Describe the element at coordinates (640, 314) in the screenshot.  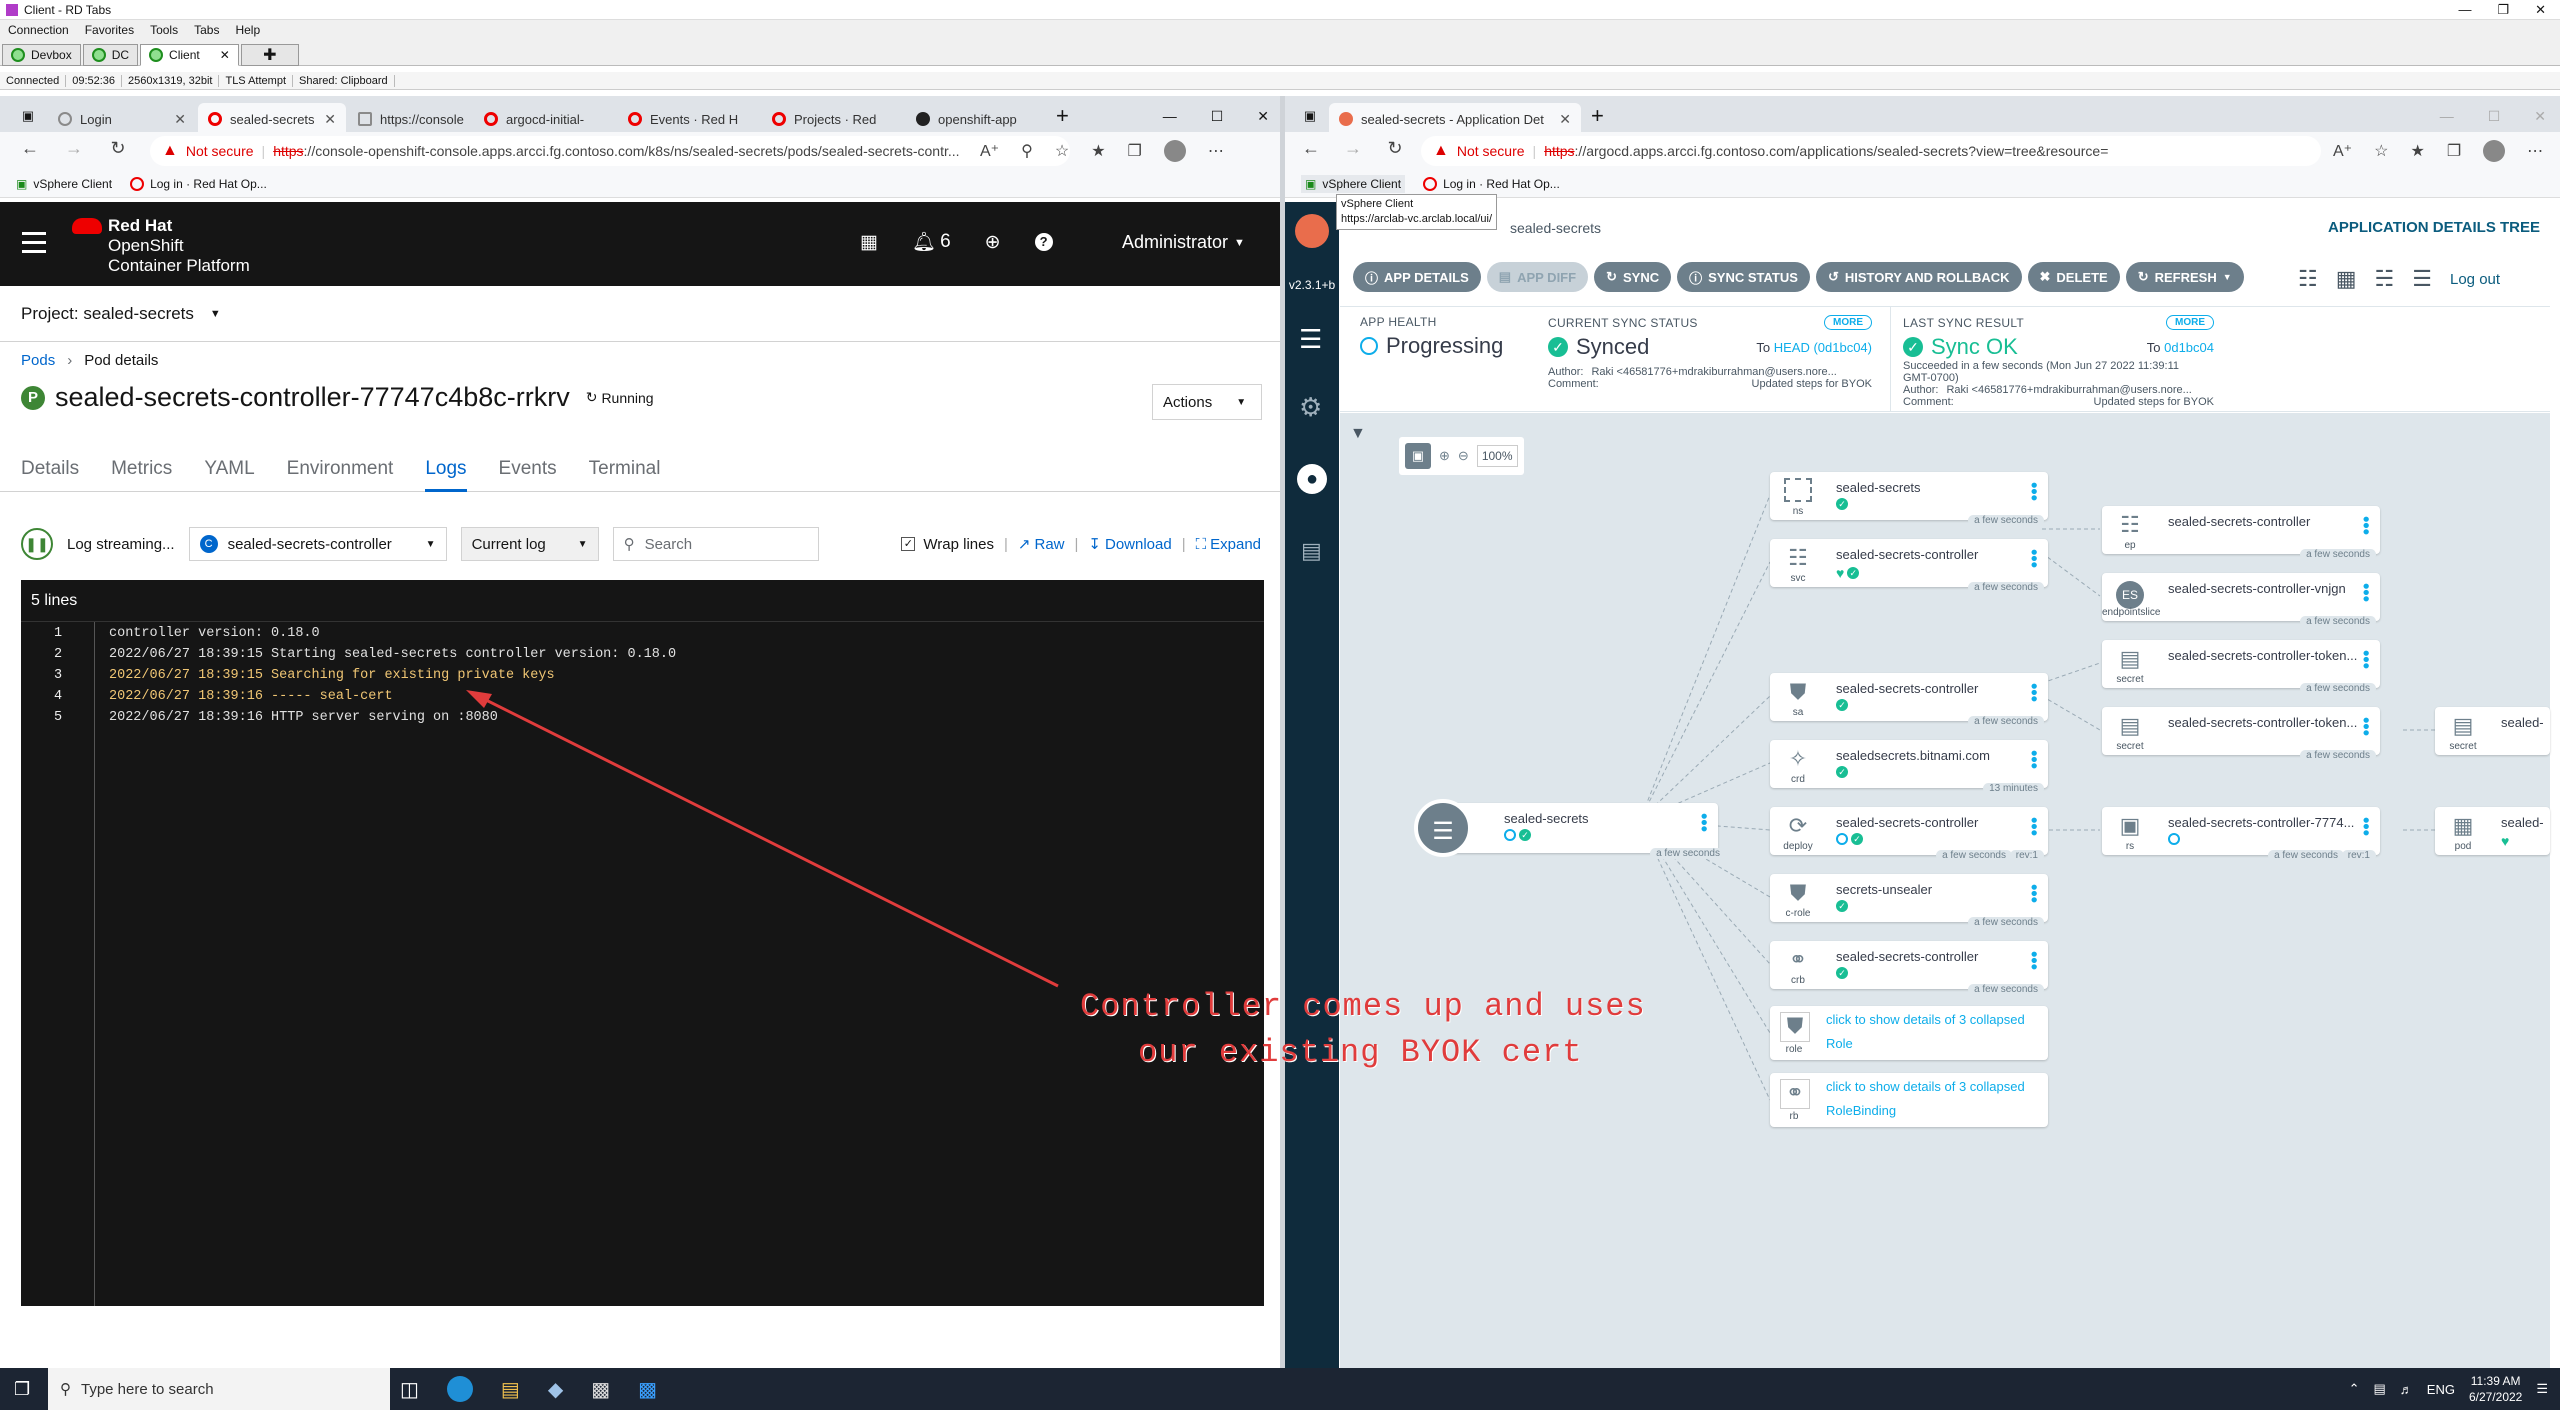
I see `project-selector: Project: sealed-secrets ▼` at that location.